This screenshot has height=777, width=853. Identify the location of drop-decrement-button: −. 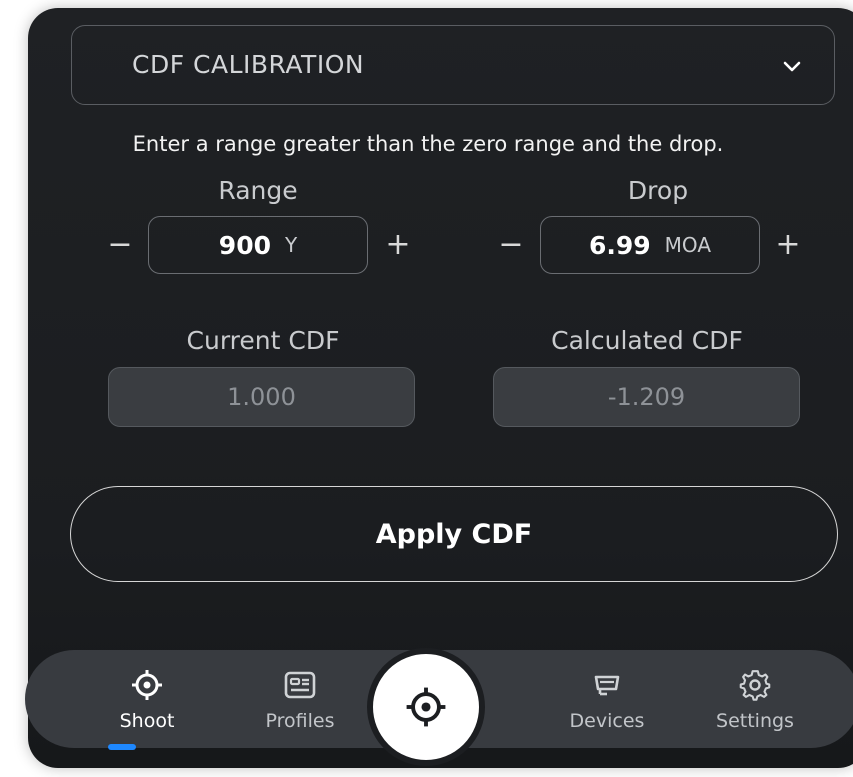
(511, 245).